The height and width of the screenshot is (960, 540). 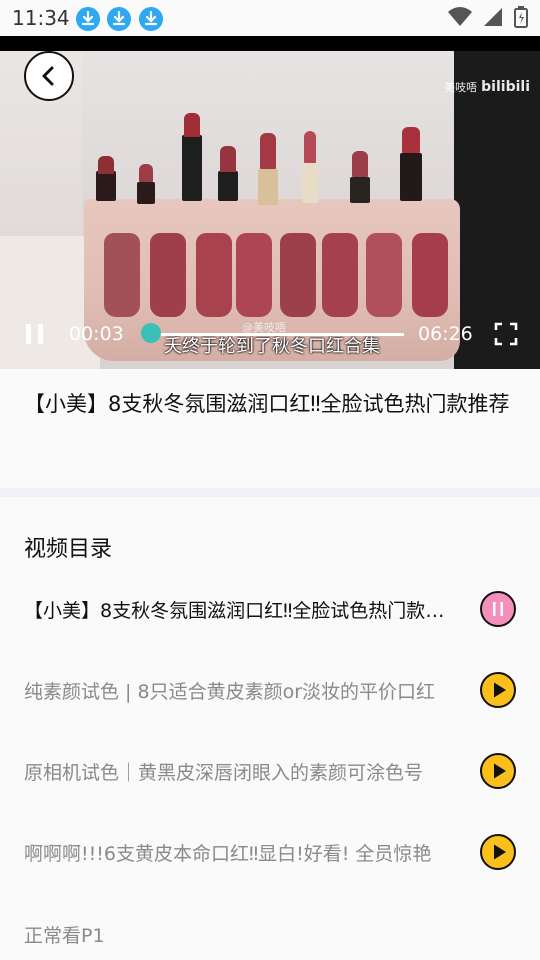 I want to click on playlist-item-title: 纯素颜试色 | 8只适合黄皮素颜or淡妆的平价口红, so click(x=230, y=692).